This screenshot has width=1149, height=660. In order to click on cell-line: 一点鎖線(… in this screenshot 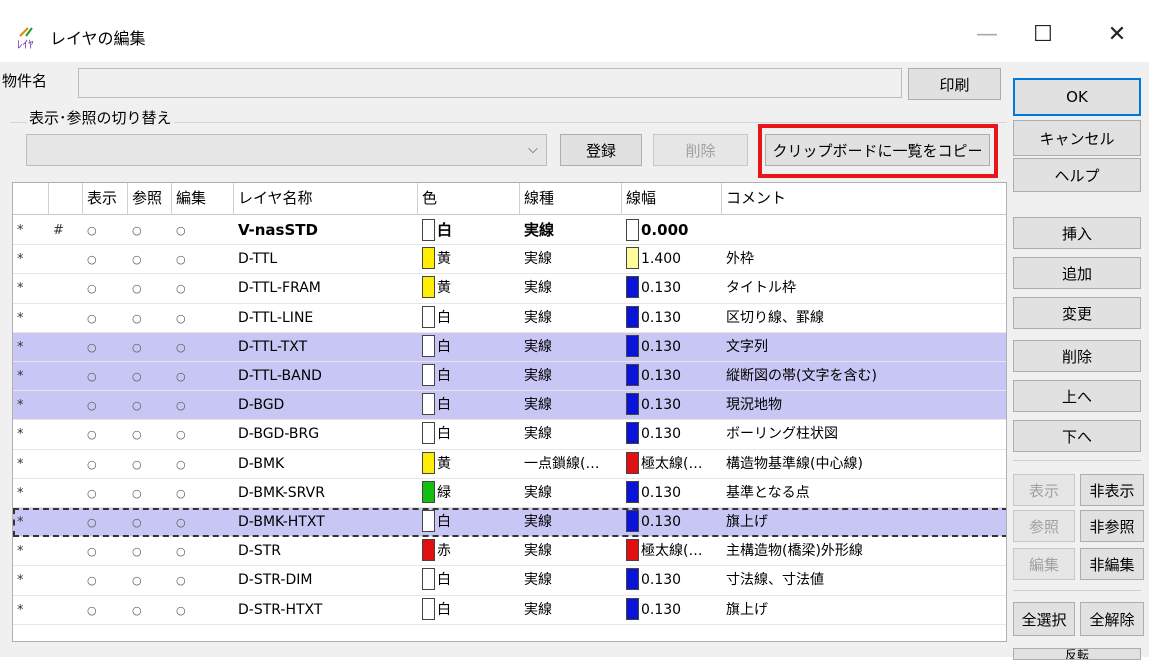, I will do `click(571, 464)`.